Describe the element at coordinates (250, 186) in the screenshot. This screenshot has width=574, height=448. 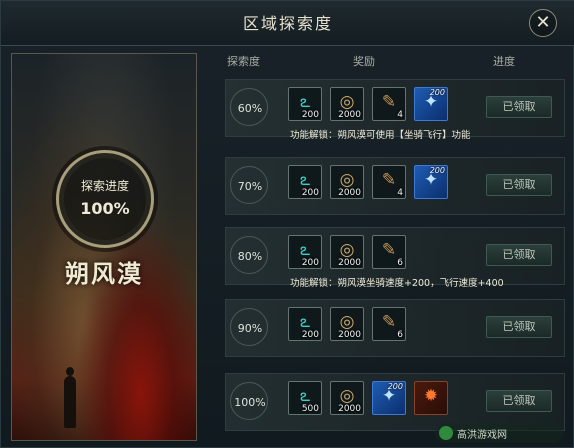
I see `exploration-percent: 70%` at that location.